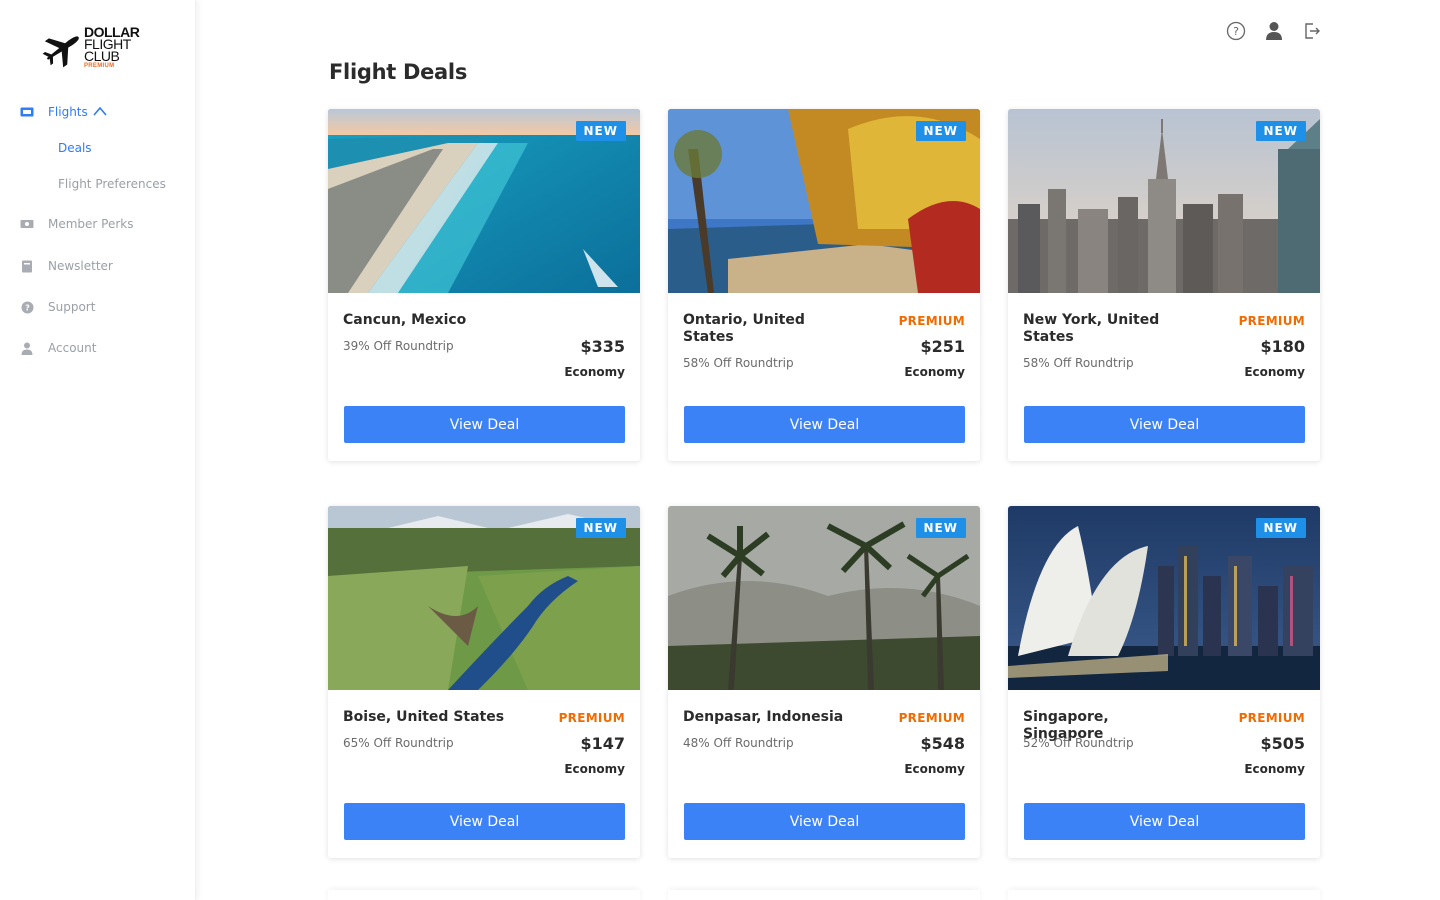  I want to click on sidebar-subitem-deals: Deals, so click(75, 148).